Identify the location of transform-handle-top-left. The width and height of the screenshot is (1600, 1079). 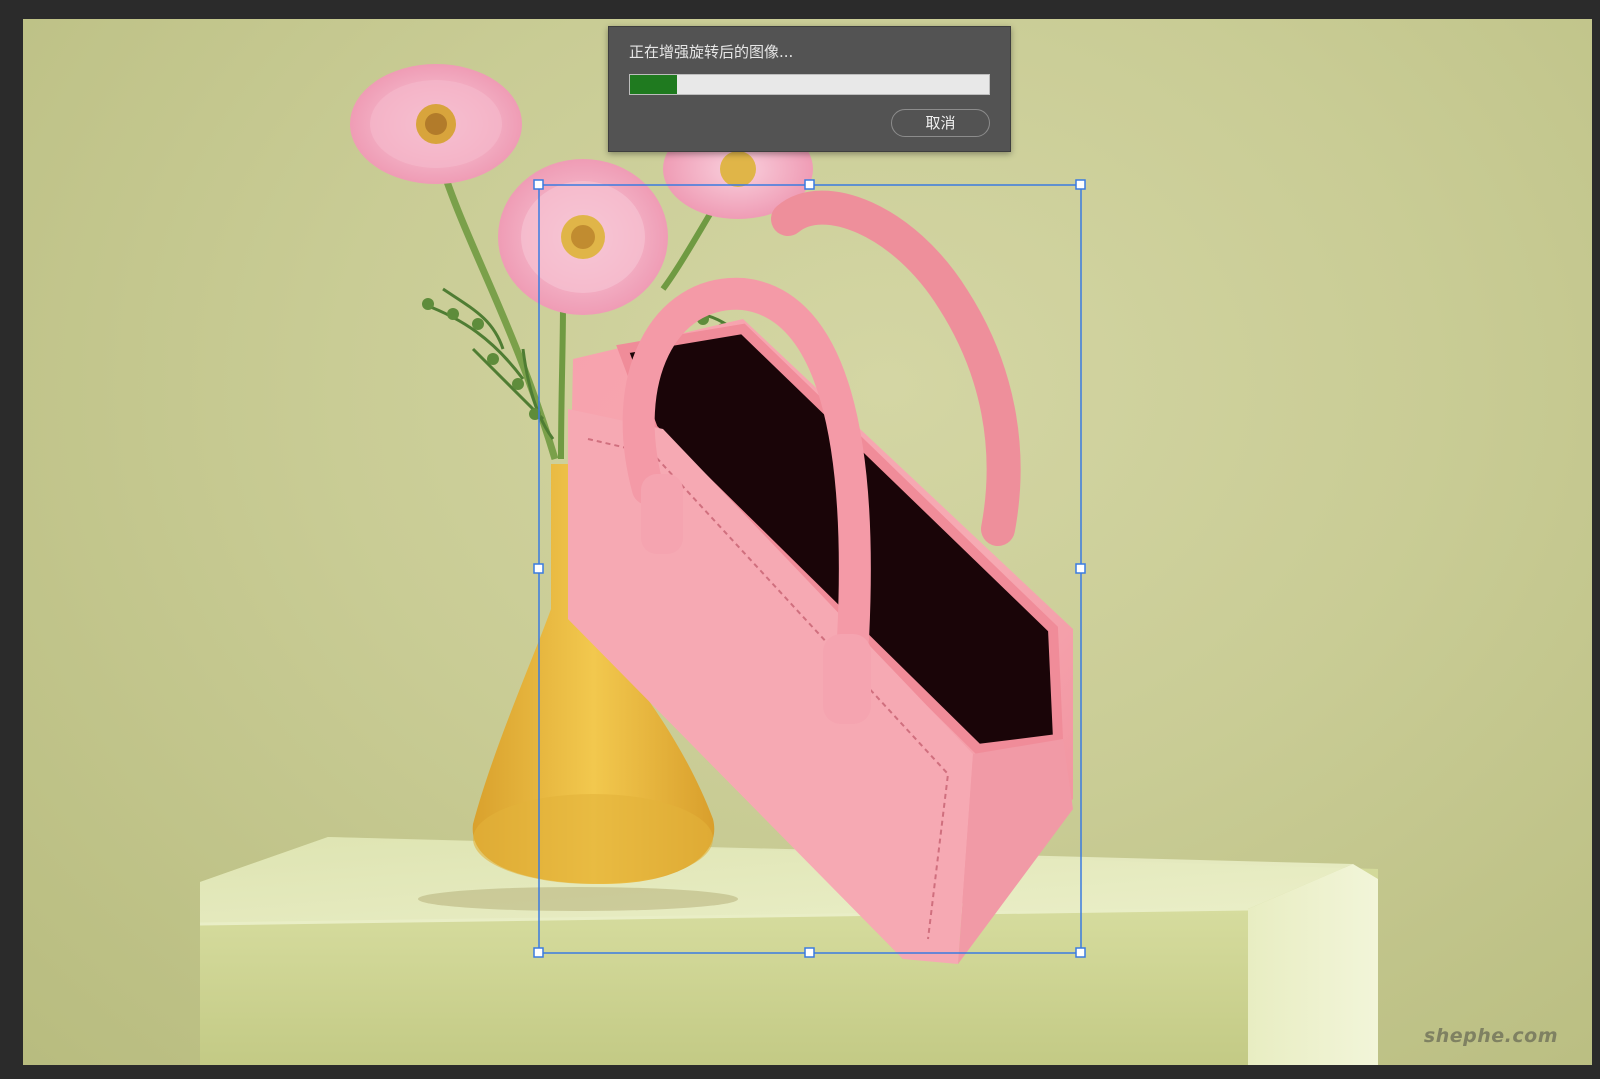
(538, 184).